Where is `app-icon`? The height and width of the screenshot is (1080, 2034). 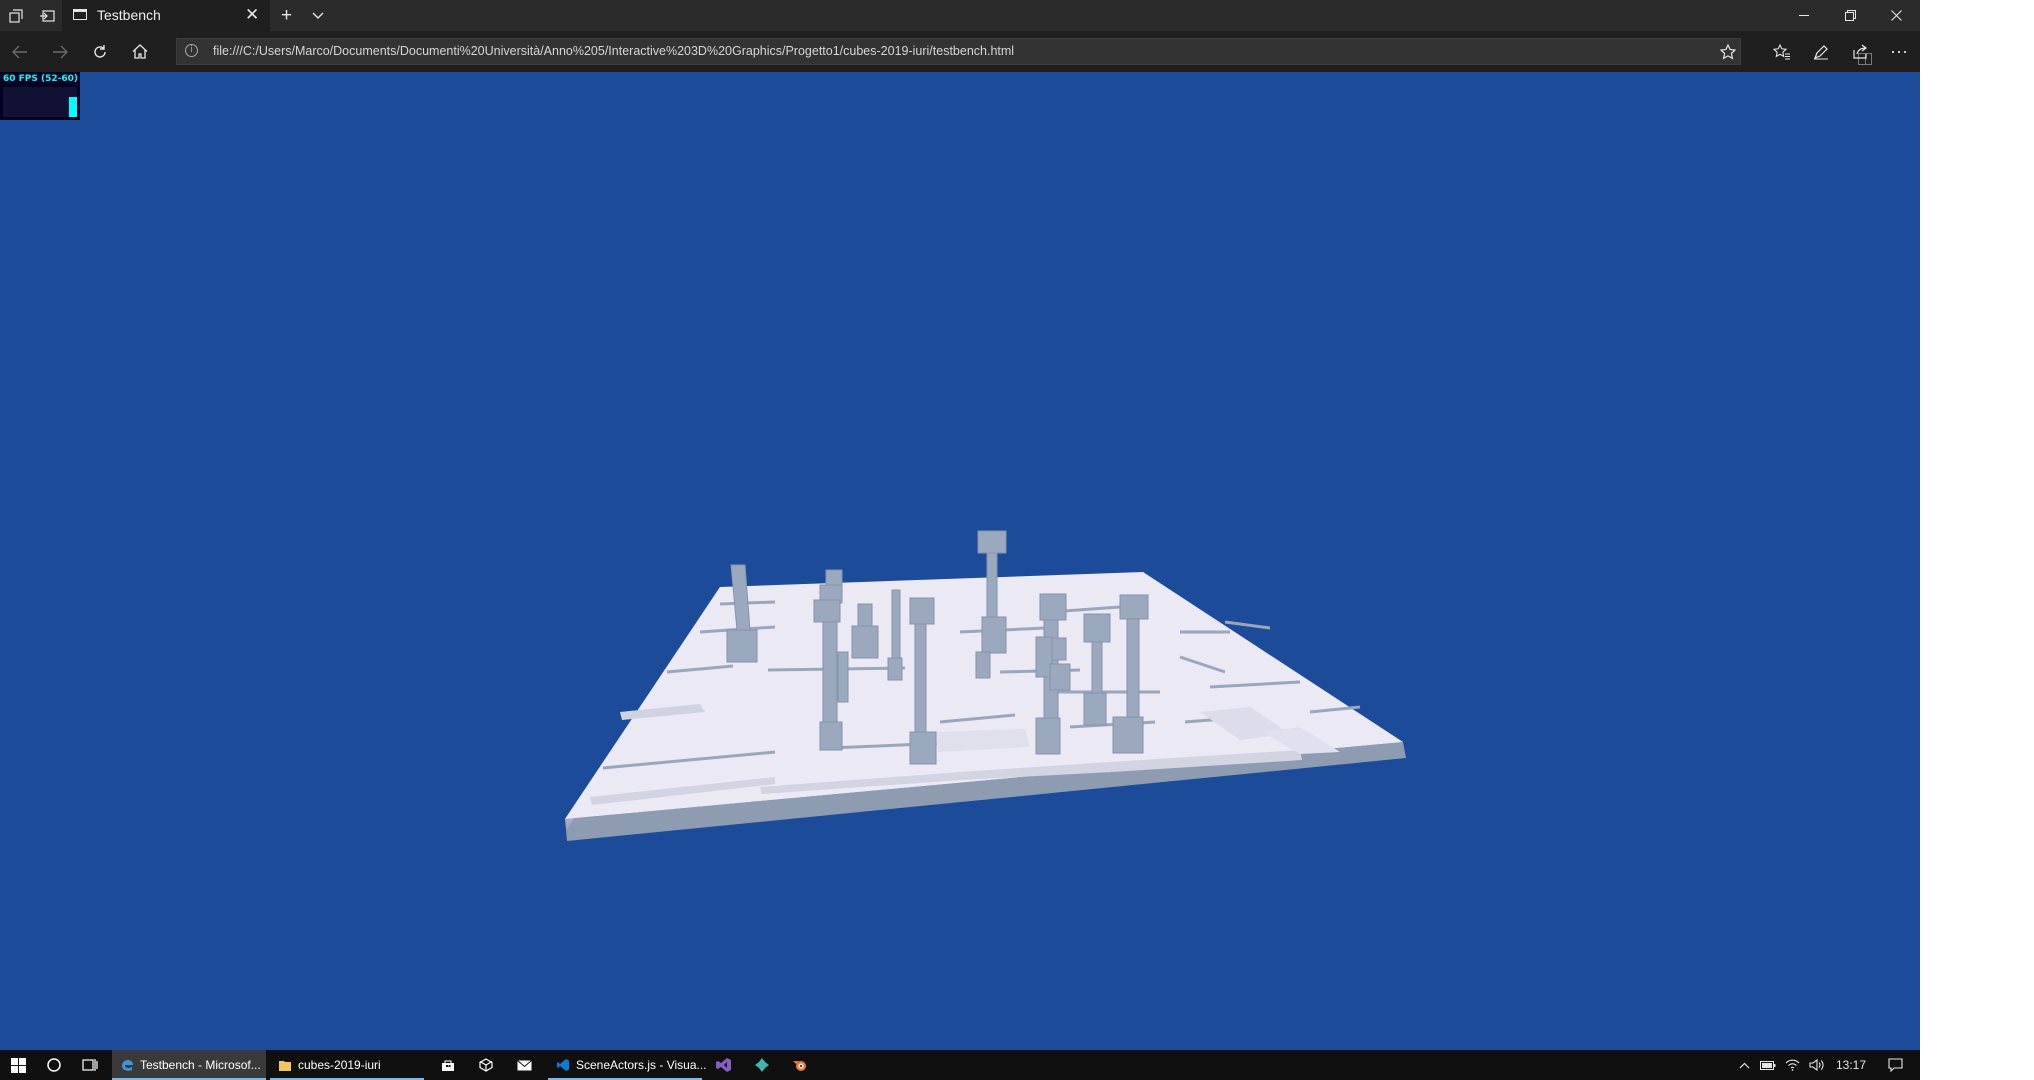
app-icon is located at coordinates (762, 1065).